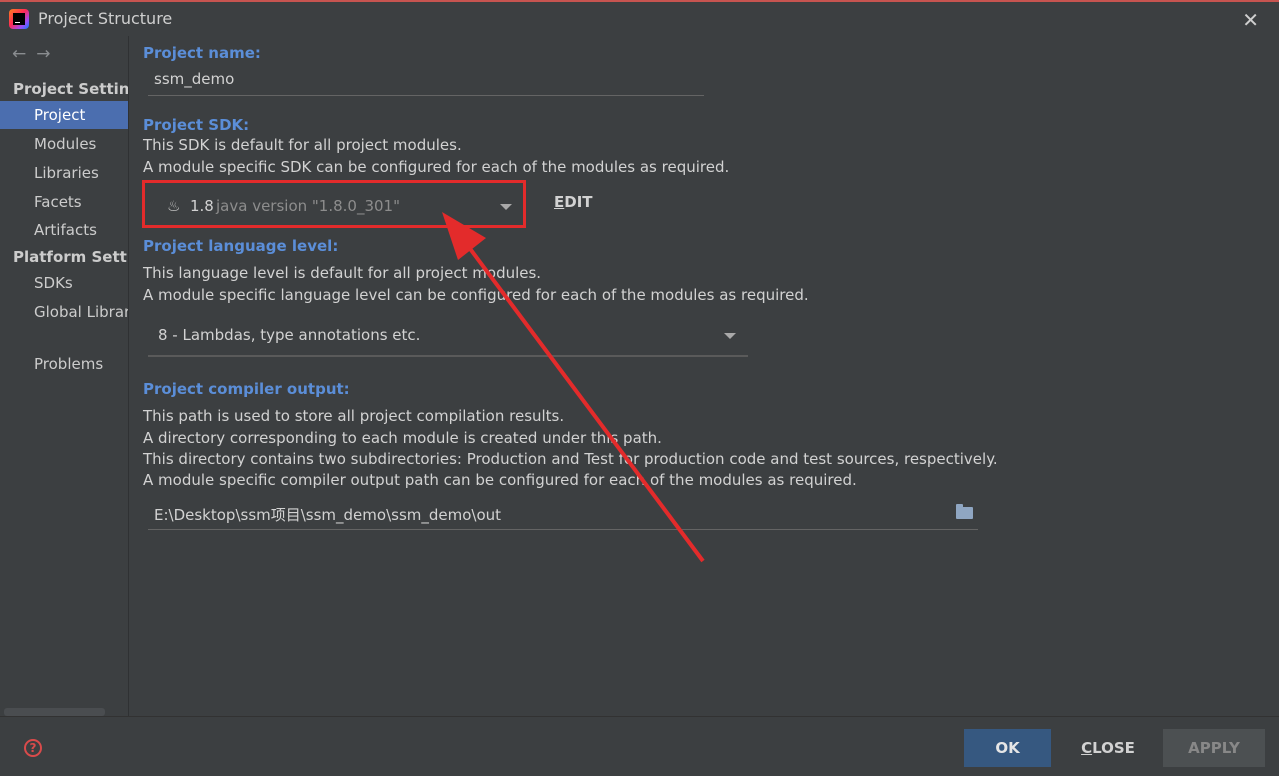  What do you see at coordinates (64, 144) in the screenshot?
I see `sidebar-item-modules: Modules` at bounding box center [64, 144].